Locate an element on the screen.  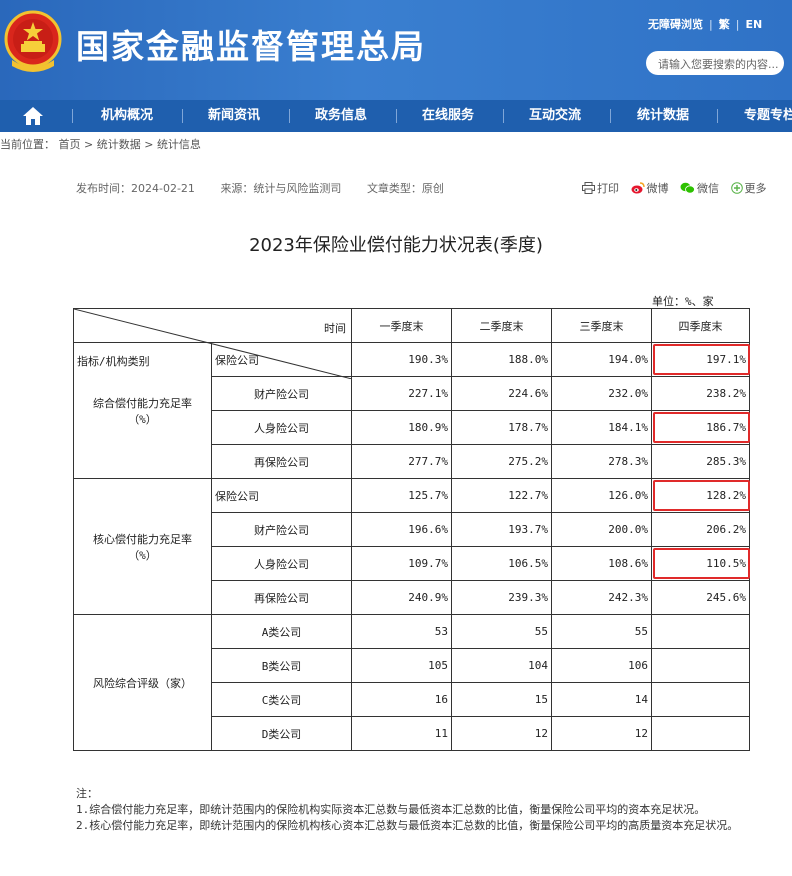
cell-value: 190.3% is located at coordinates (401, 359).